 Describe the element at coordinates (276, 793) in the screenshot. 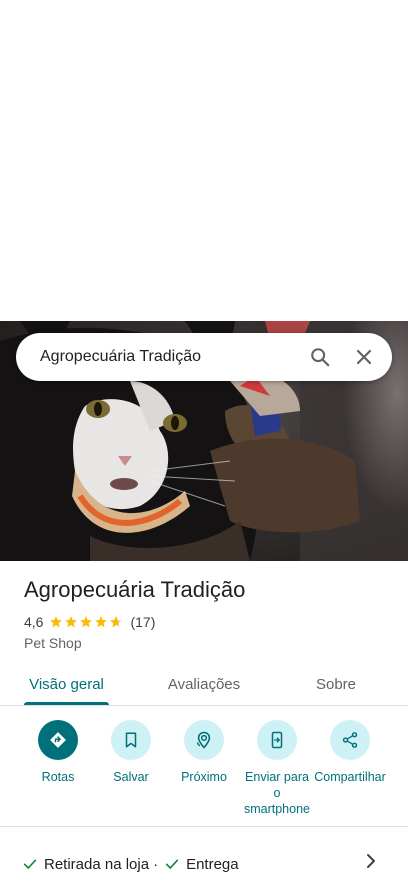

I see `send-to-phone-label: Enviar para o smartphone` at that location.